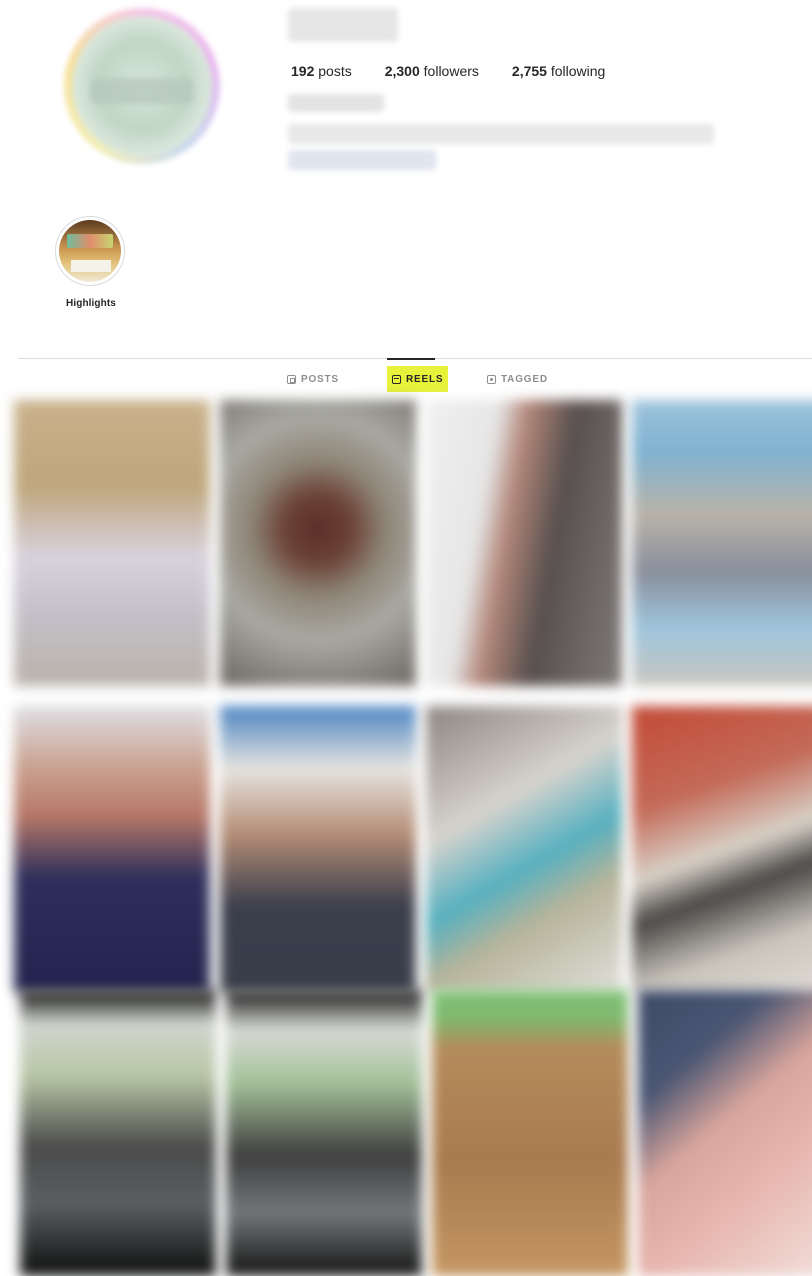 Image resolution: width=812 pixels, height=1276 pixels. I want to click on tab-tagged: TAGGED, so click(517, 379).